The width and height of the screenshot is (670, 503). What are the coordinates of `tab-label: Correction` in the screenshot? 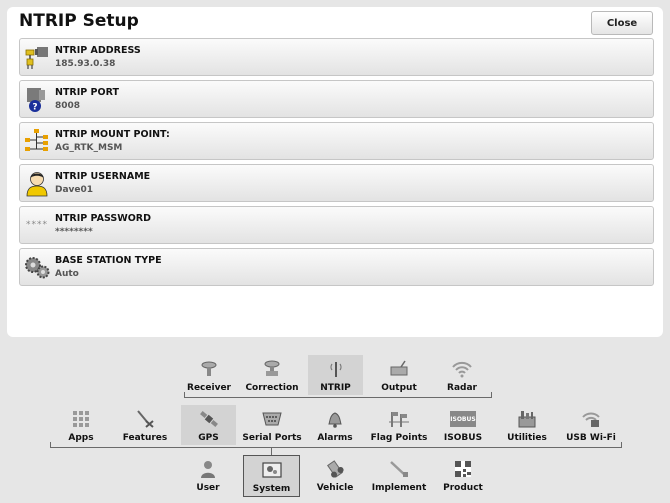 It's located at (272, 388).